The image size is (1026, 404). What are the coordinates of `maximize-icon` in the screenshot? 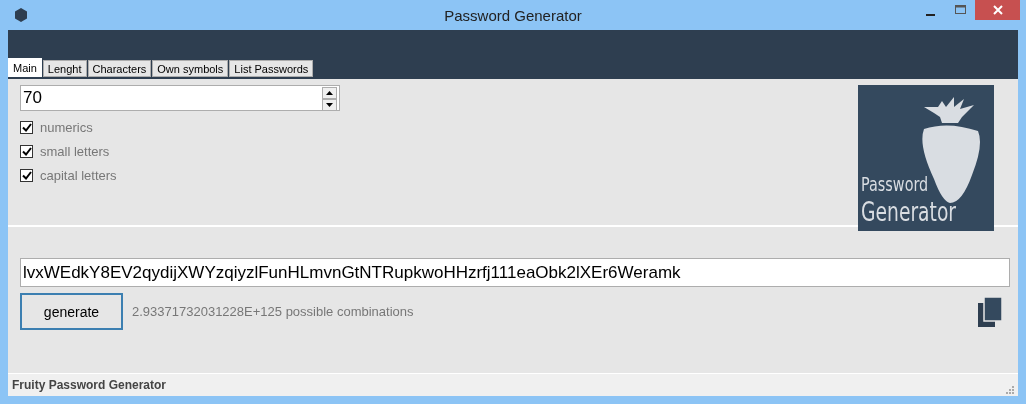 It's located at (960, 10).